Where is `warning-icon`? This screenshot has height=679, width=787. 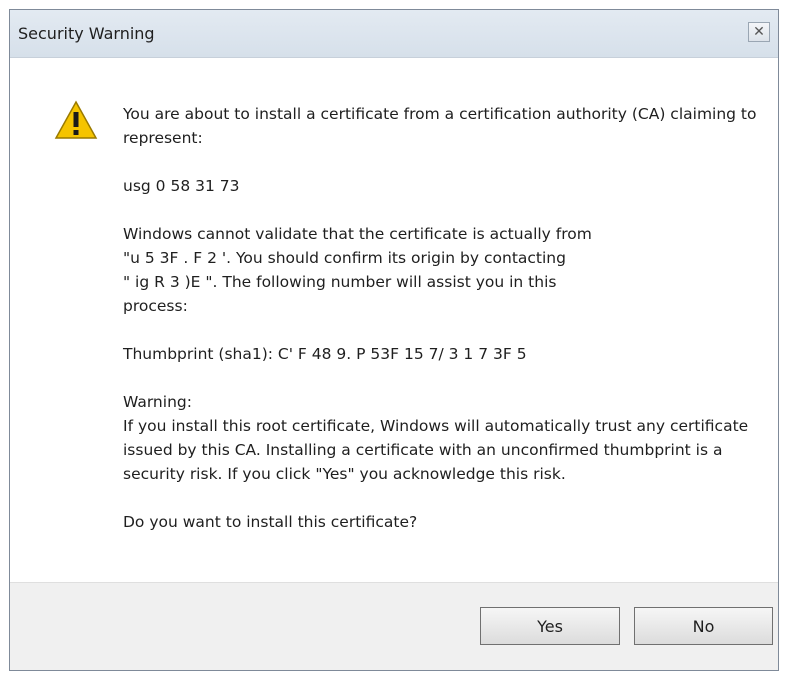 warning-icon is located at coordinates (76, 119).